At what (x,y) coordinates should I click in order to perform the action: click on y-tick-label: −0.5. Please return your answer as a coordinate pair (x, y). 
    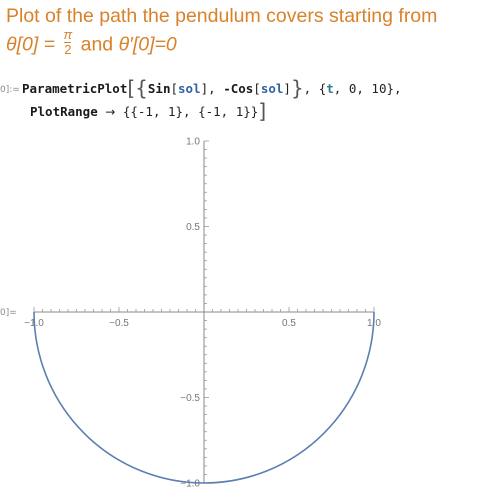
    Looking at the image, I should click on (190, 398).